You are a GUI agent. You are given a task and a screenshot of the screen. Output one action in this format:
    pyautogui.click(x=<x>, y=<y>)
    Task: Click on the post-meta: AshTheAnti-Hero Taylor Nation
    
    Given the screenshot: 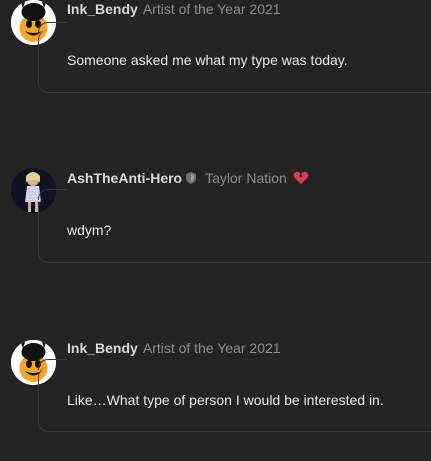 What is the action you would take?
    pyautogui.click(x=188, y=178)
    